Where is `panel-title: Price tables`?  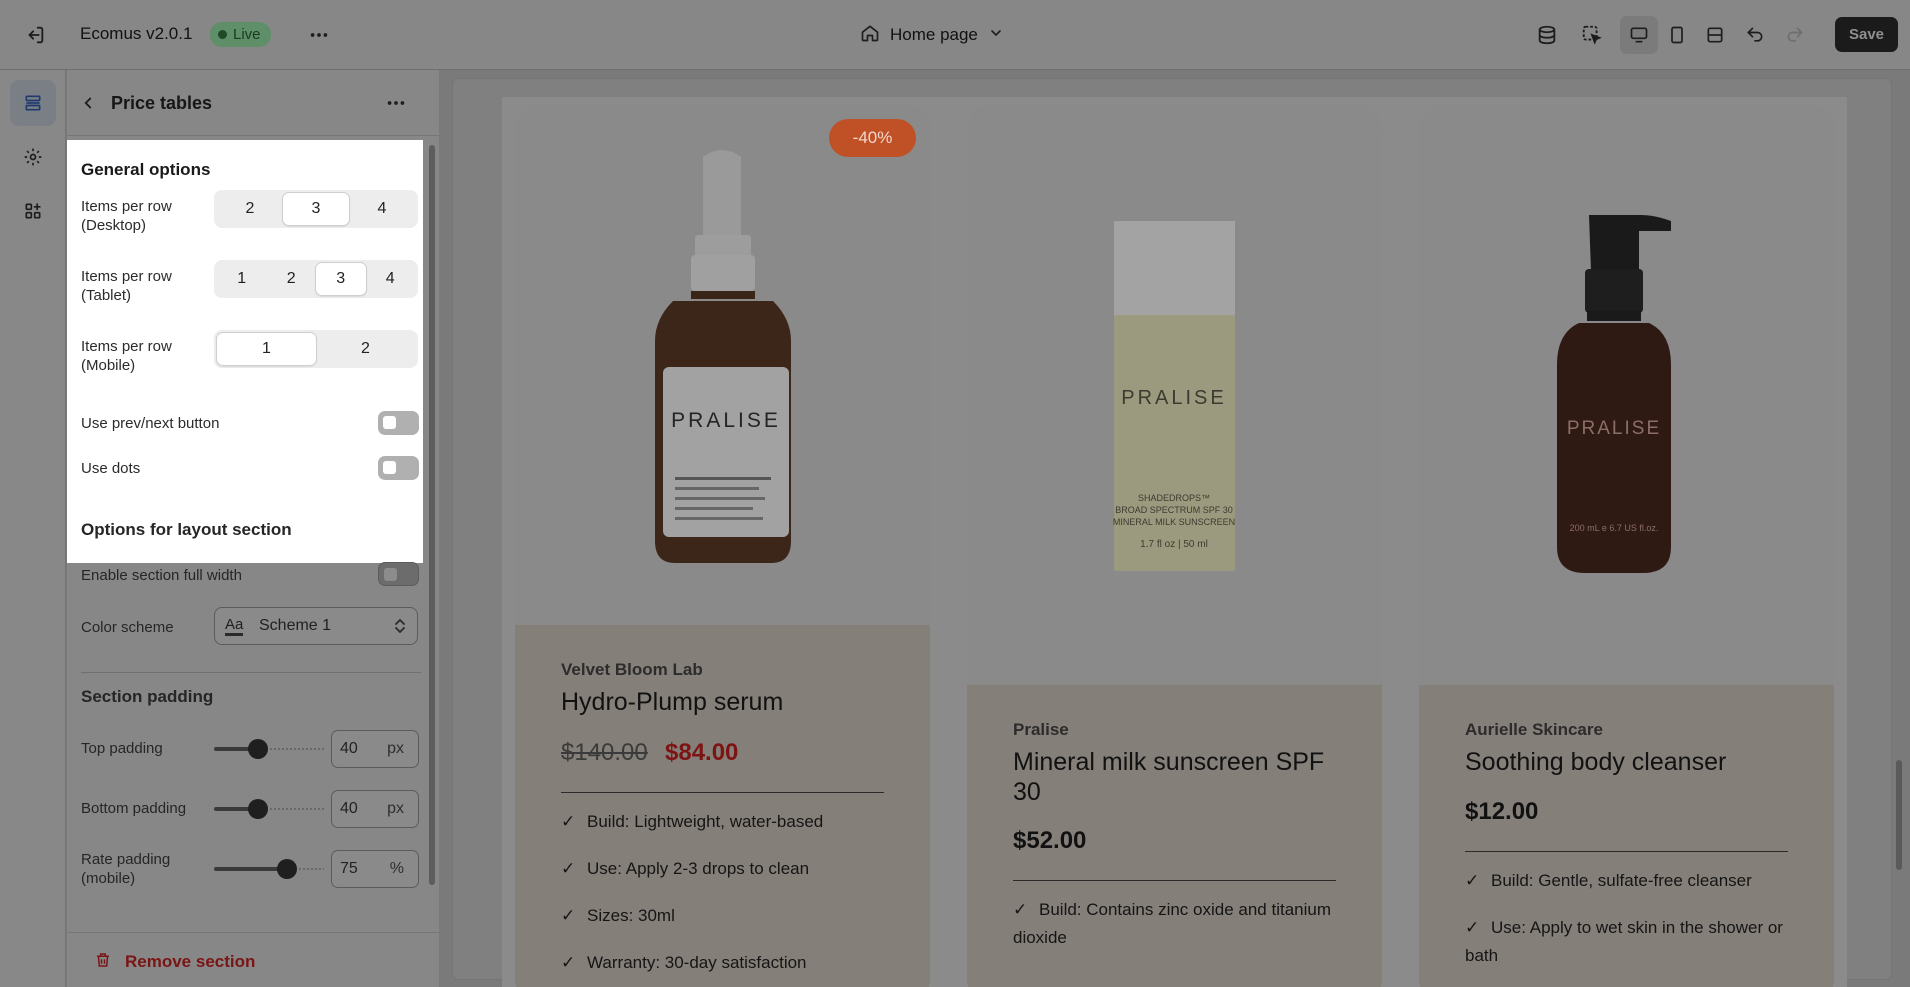 panel-title: Price tables is located at coordinates (162, 103).